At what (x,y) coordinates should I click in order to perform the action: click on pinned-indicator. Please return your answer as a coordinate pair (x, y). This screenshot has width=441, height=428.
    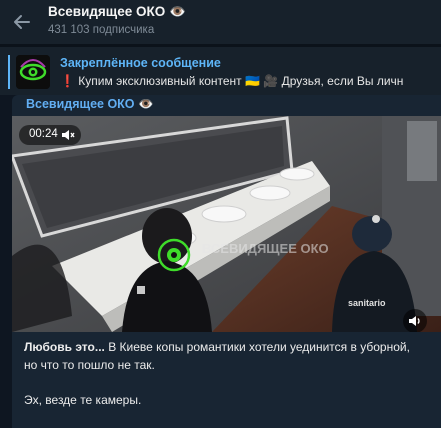
    Looking at the image, I should click on (9, 72).